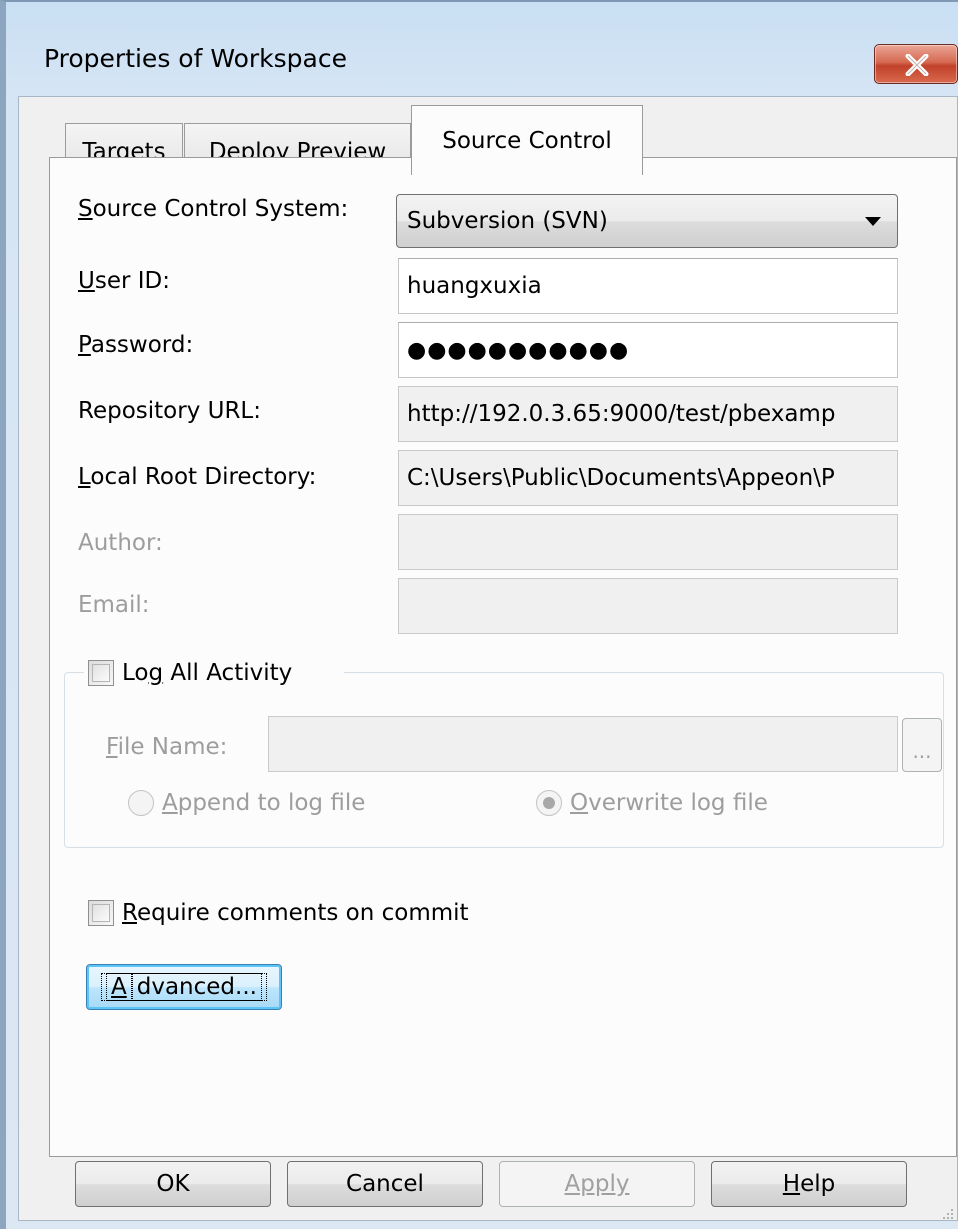 This screenshot has width=958, height=1229. I want to click on email-label: Email:, so click(114, 605).